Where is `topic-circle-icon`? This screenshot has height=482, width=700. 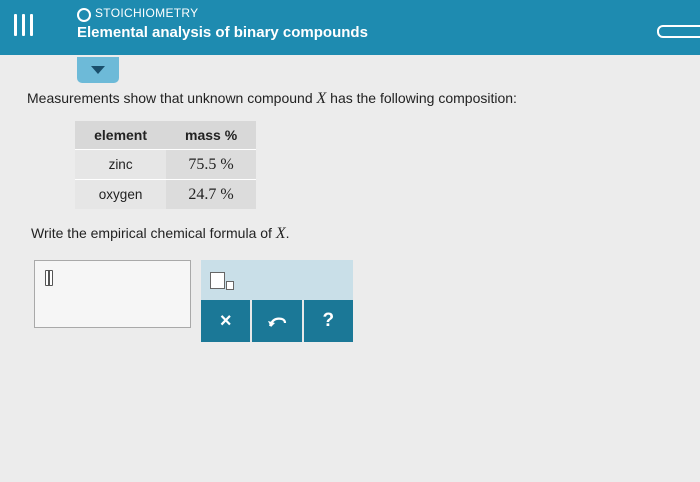
topic-circle-icon is located at coordinates (84, 15).